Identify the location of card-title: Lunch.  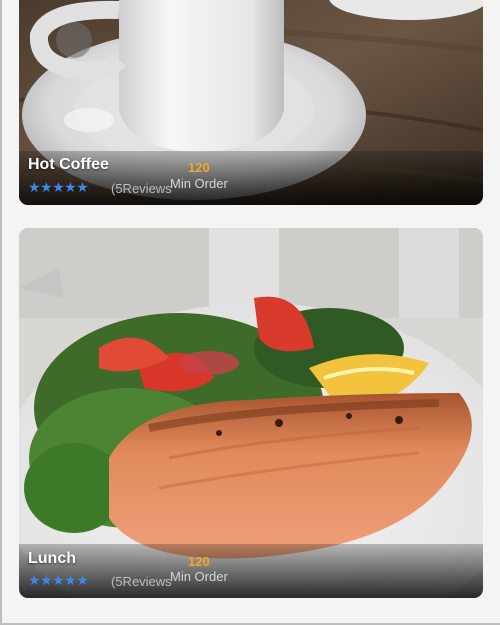
(52, 558).